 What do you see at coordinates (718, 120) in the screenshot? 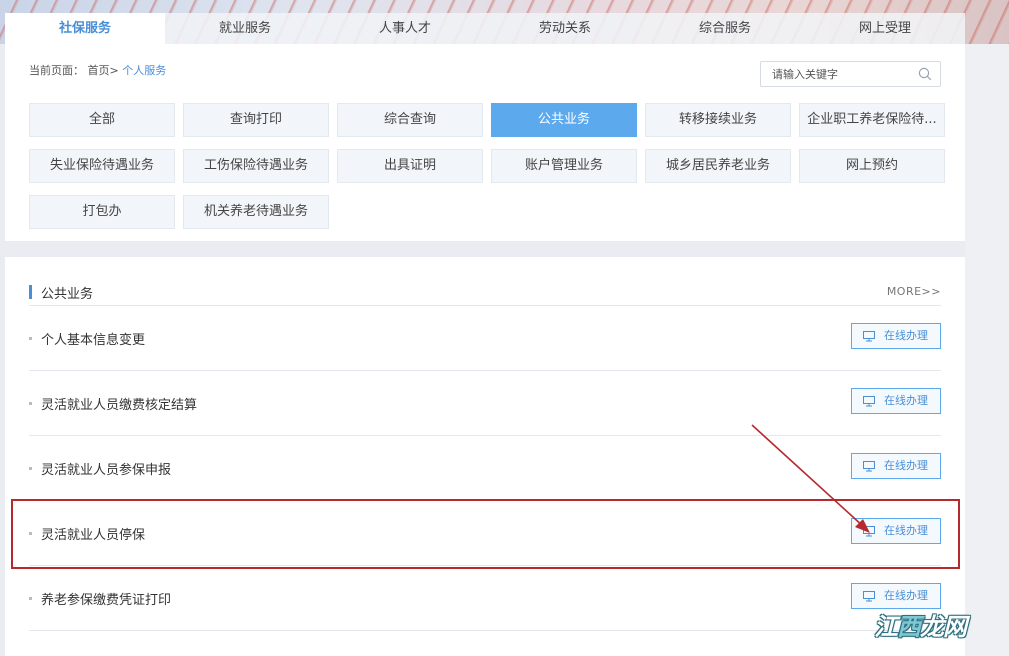
I see `category-transfer: 转移接续业务` at bounding box center [718, 120].